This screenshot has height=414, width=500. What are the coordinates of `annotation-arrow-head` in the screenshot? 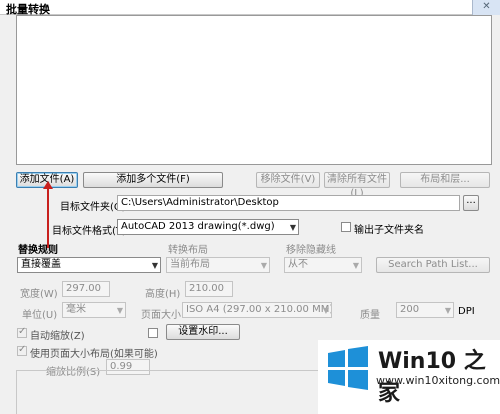 It's located at (48, 185).